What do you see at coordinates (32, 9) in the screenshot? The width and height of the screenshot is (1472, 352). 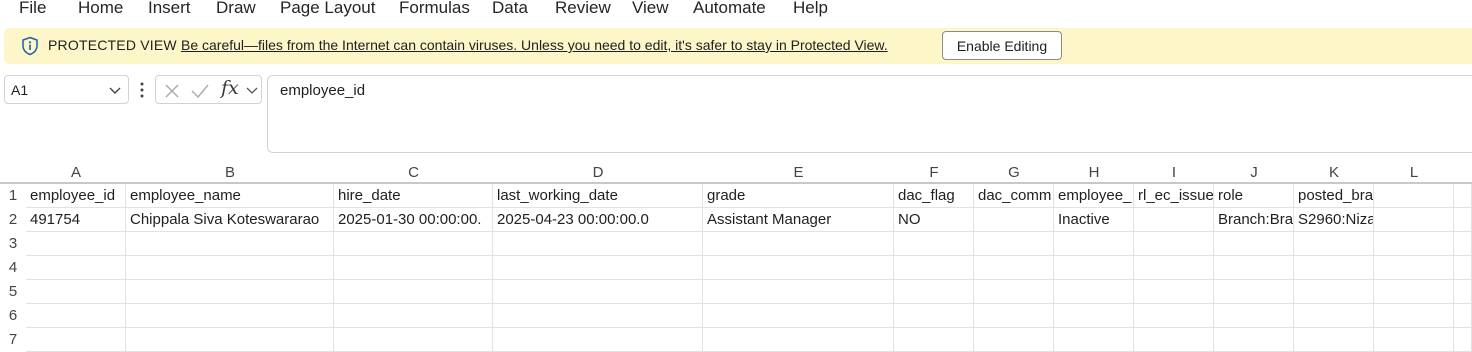 I see `menu-file: File` at bounding box center [32, 9].